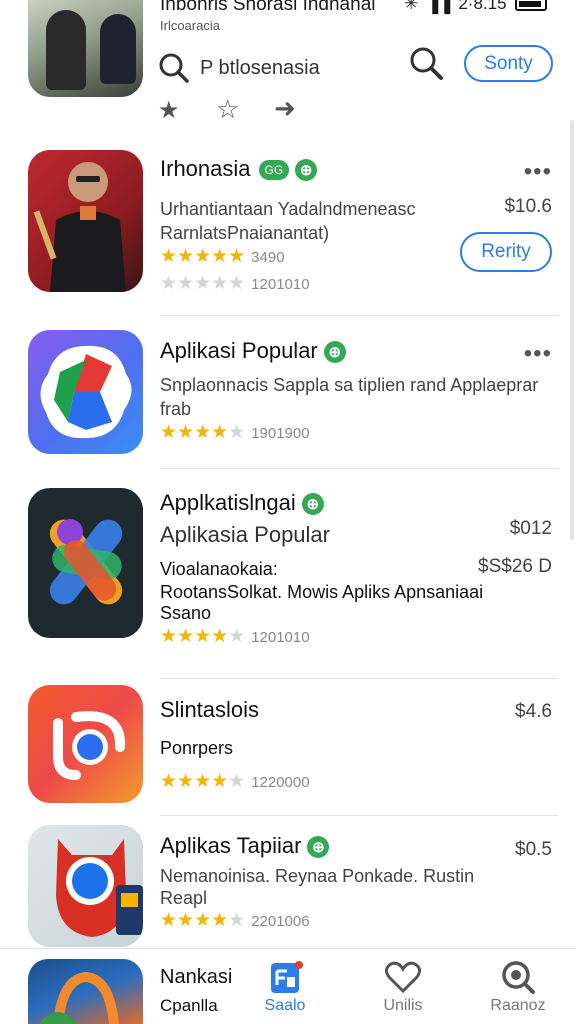 The image size is (576, 1024). I want to click on star-rating: ★★★★★ 2201006, so click(235, 920).